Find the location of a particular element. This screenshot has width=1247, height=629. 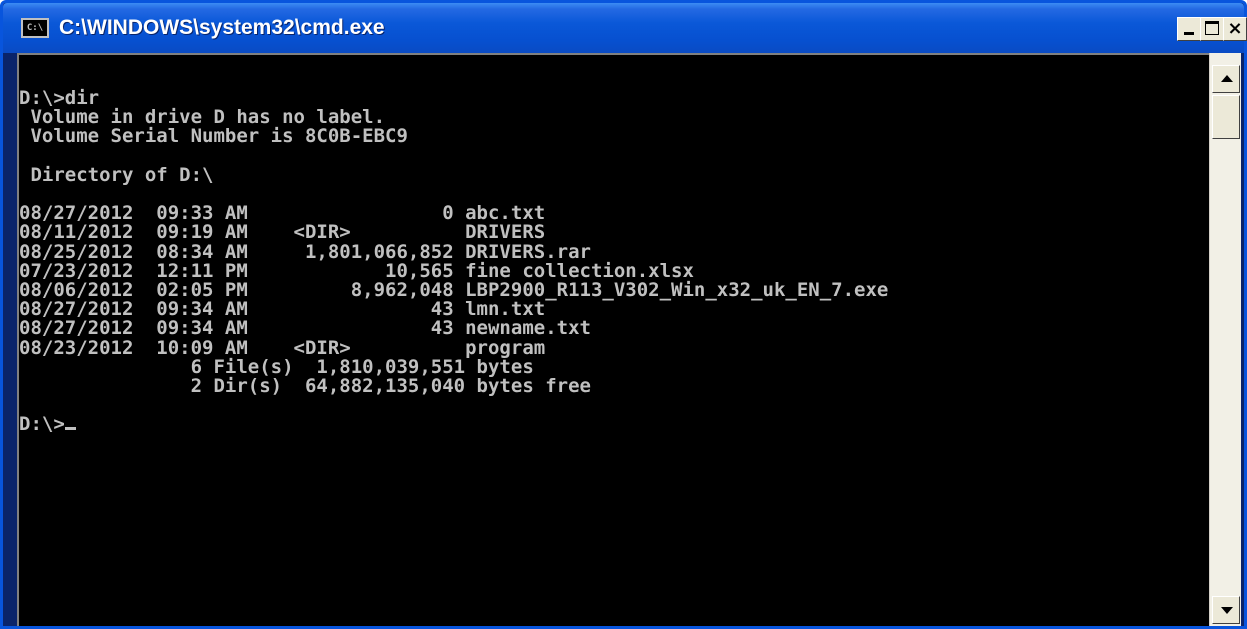

close-button: × is located at coordinates (1235, 29).